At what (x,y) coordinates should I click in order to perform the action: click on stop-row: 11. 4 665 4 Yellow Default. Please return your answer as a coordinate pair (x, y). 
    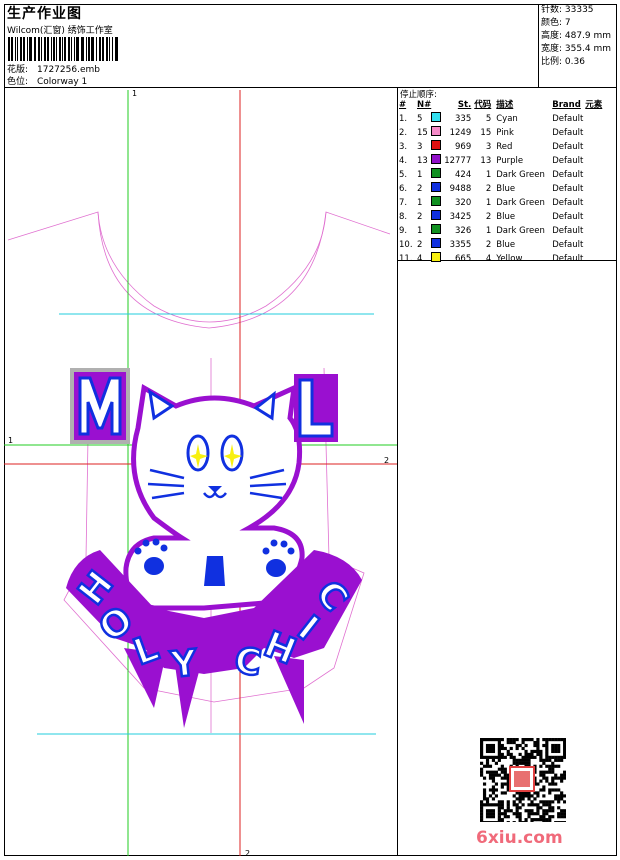
    Looking at the image, I should click on (504, 259).